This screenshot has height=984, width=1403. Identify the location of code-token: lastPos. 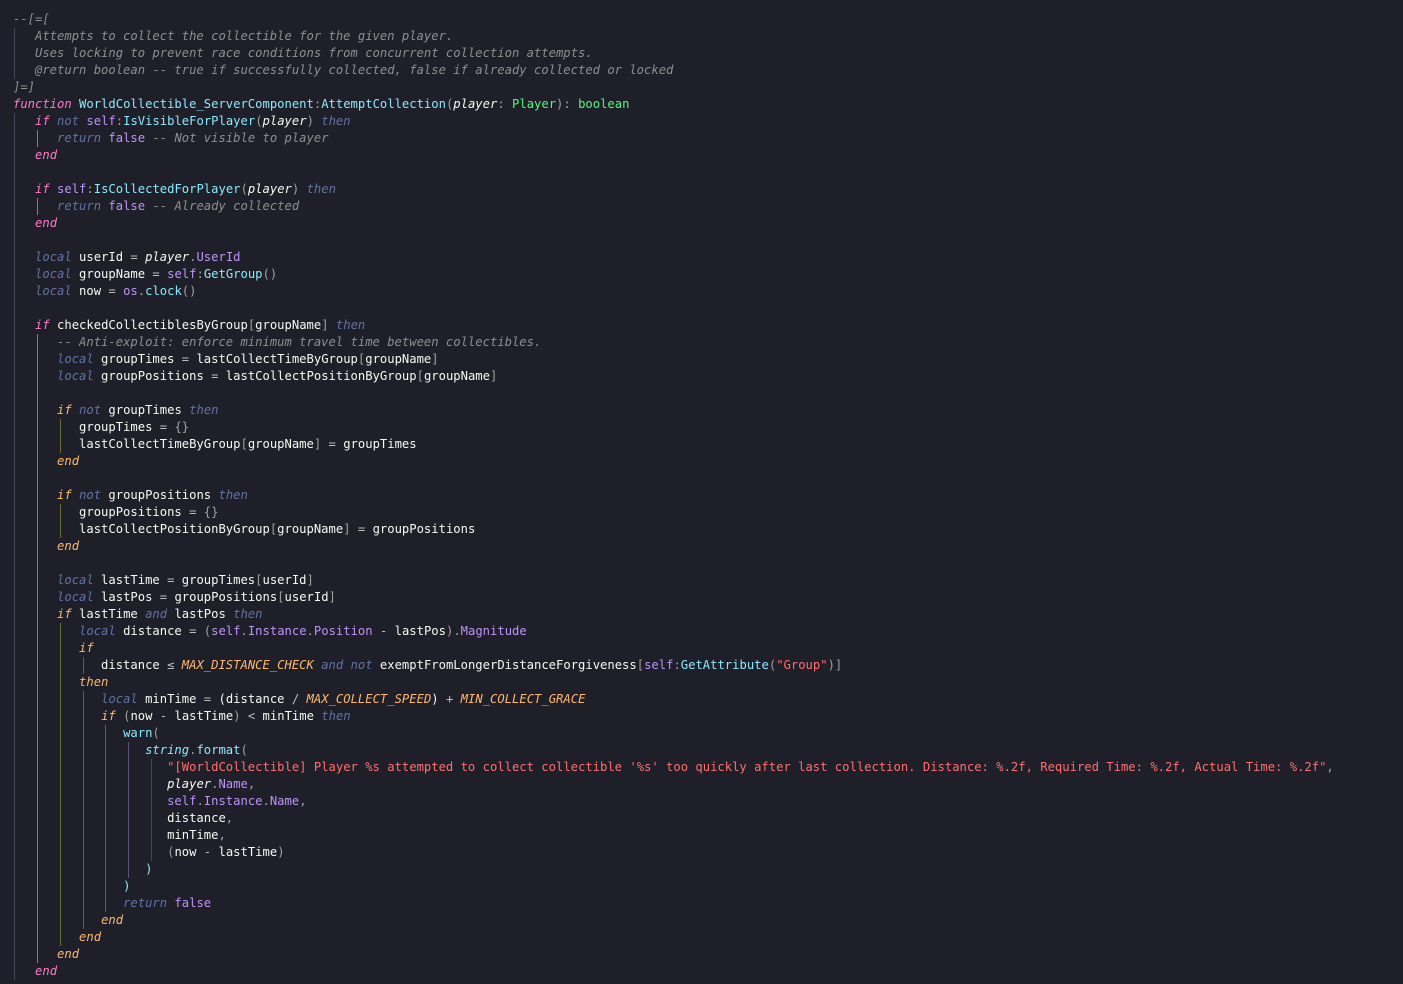
(126, 597).